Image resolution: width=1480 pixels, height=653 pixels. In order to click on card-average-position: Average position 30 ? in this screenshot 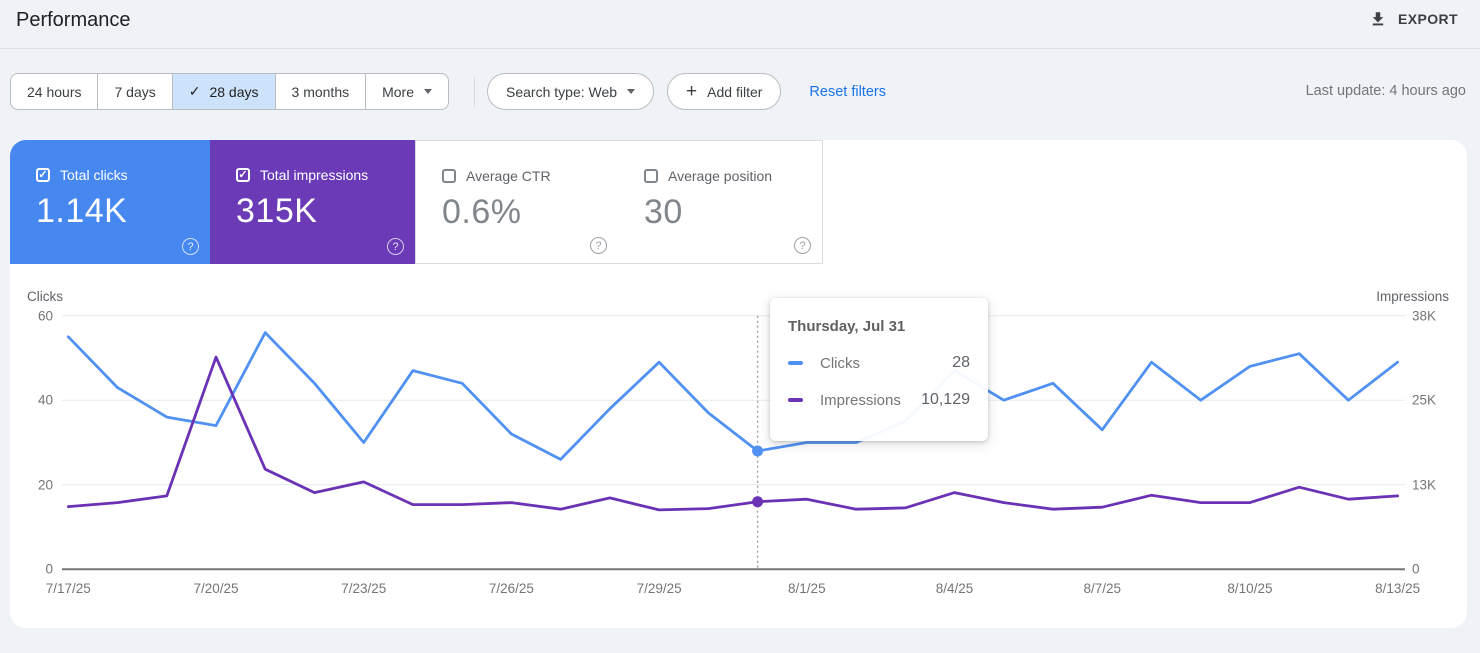, I will do `click(720, 202)`.